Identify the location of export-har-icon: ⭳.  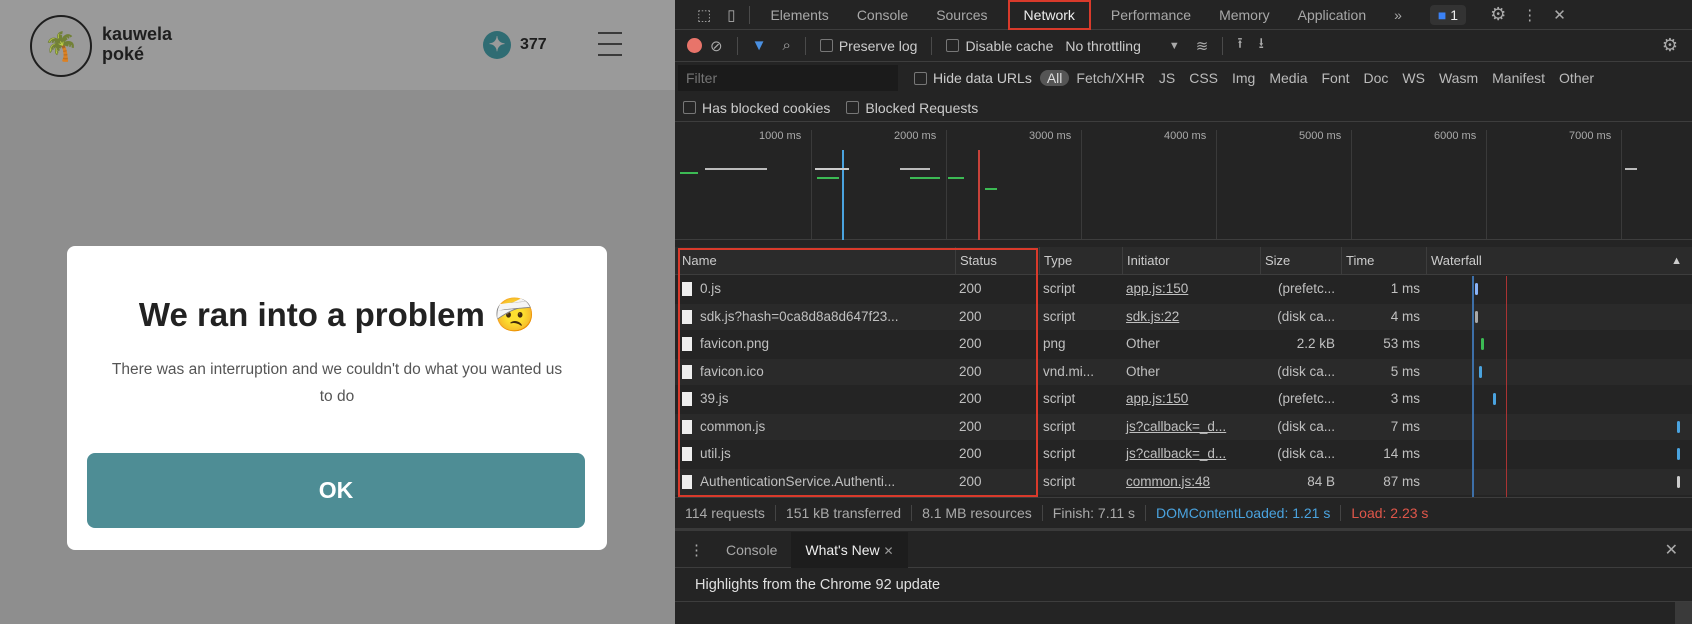
(1261, 45).